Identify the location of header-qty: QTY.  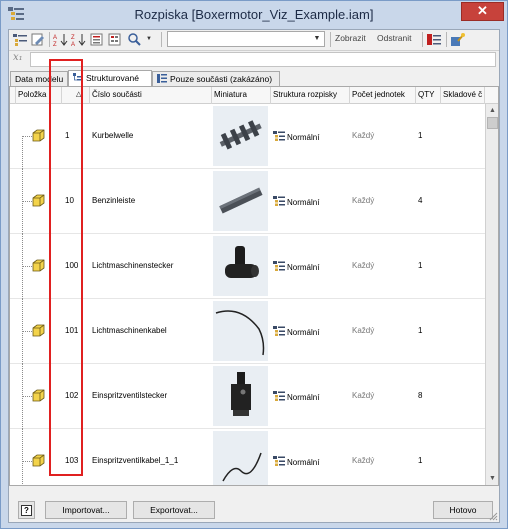
(428, 95).